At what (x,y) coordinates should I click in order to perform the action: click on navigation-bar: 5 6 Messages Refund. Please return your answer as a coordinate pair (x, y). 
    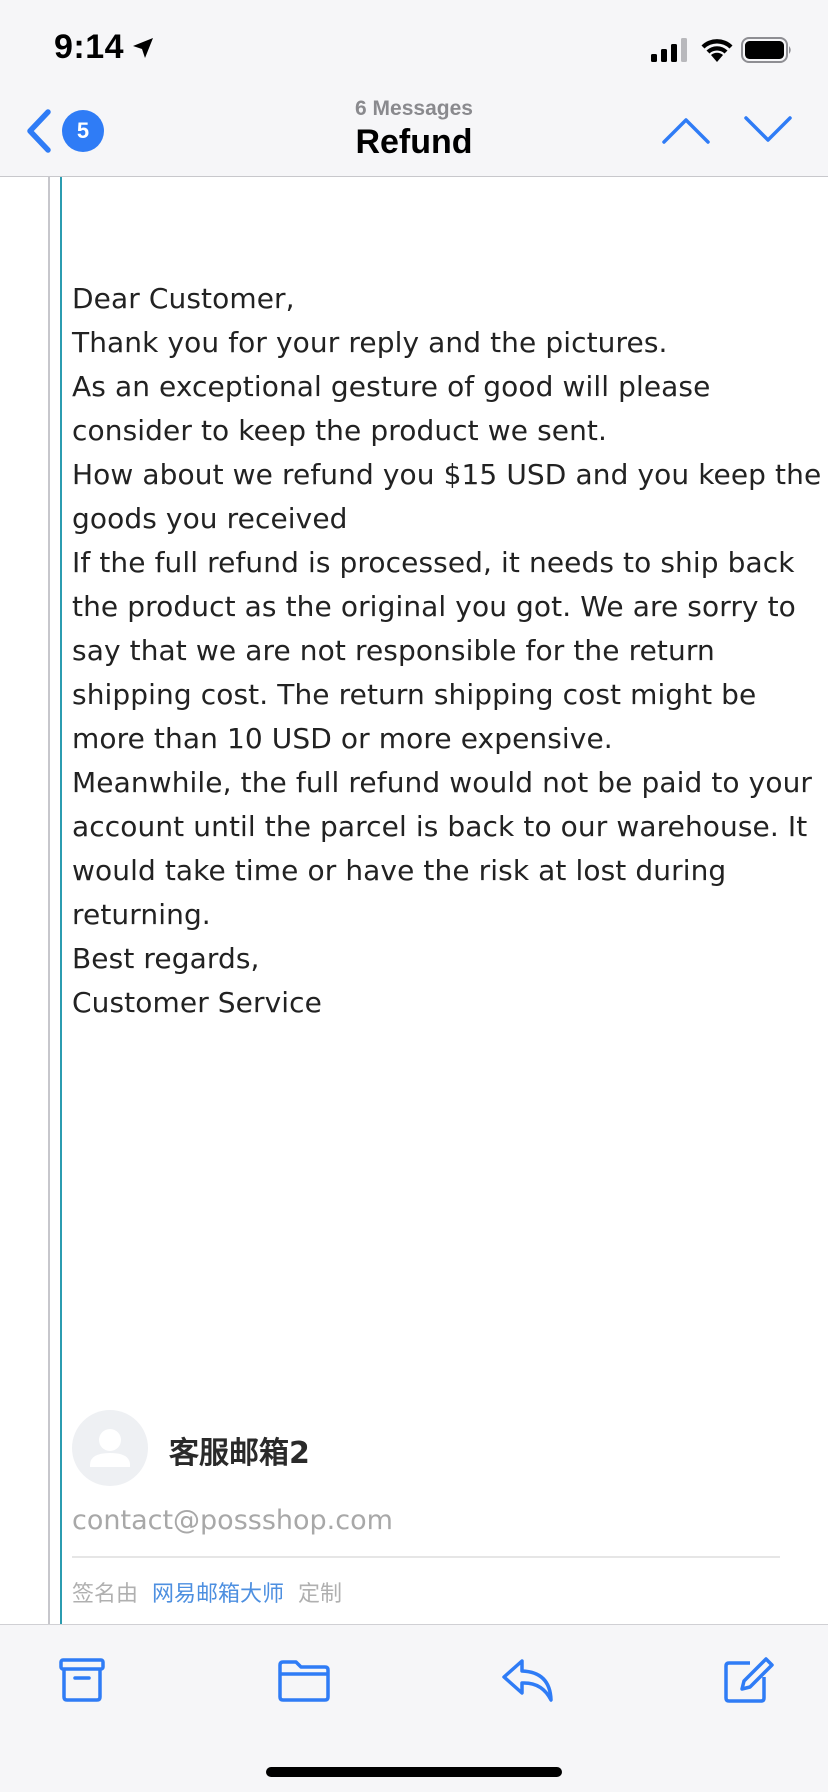
    Looking at the image, I should click on (414, 136).